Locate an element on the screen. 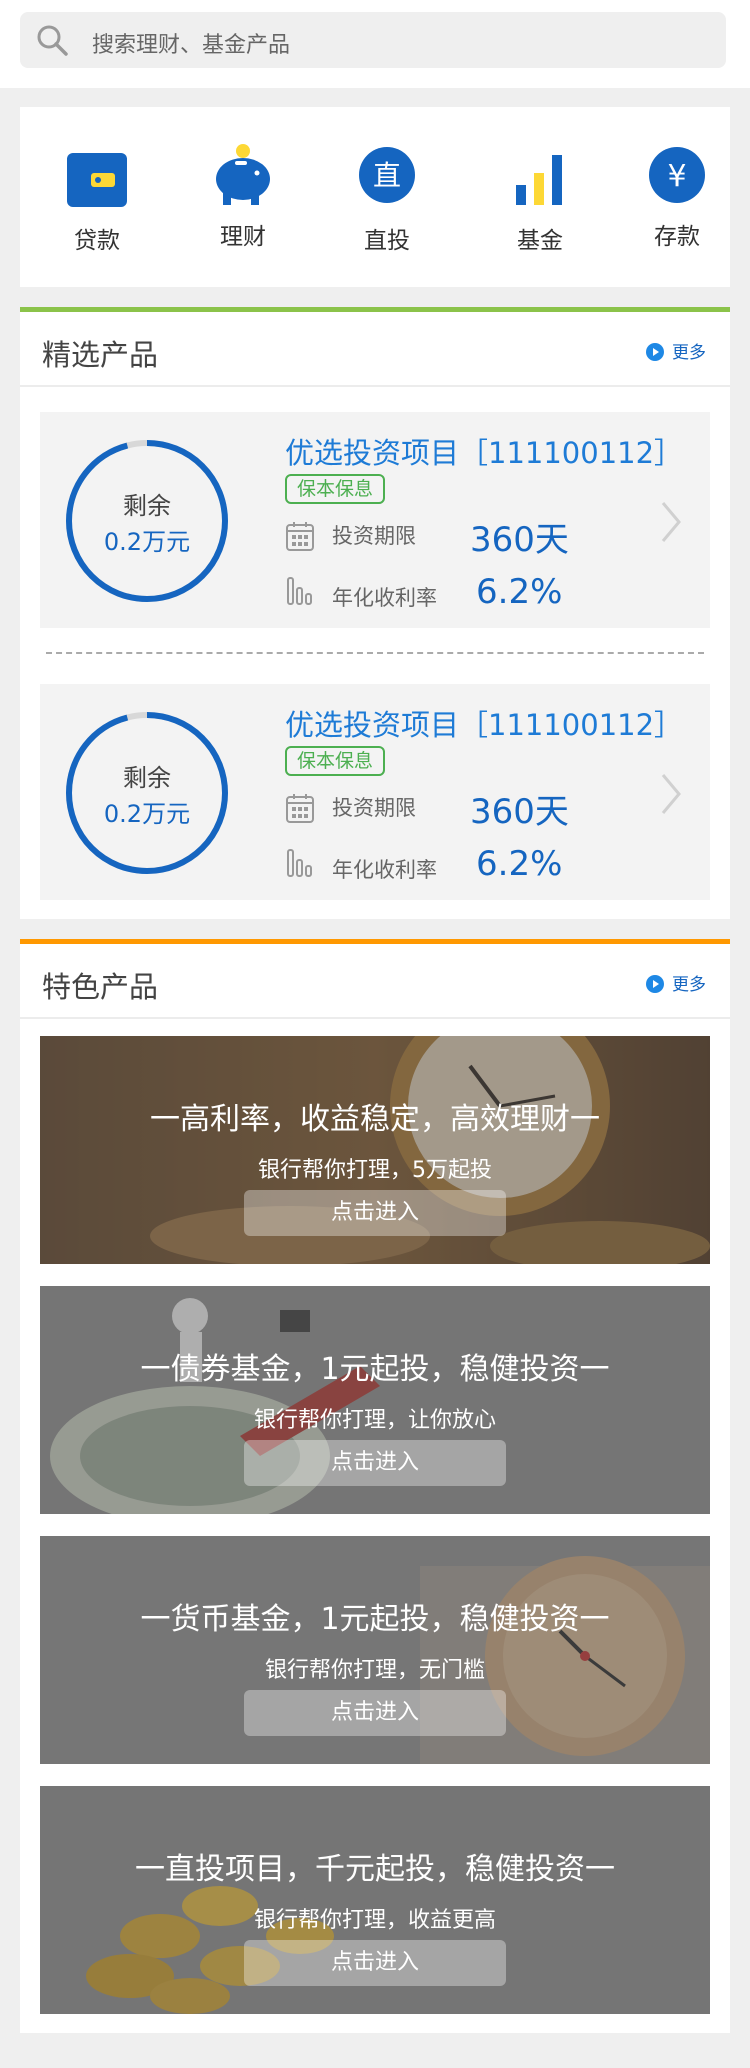  section-title: 精选产品 is located at coordinates (100, 355).